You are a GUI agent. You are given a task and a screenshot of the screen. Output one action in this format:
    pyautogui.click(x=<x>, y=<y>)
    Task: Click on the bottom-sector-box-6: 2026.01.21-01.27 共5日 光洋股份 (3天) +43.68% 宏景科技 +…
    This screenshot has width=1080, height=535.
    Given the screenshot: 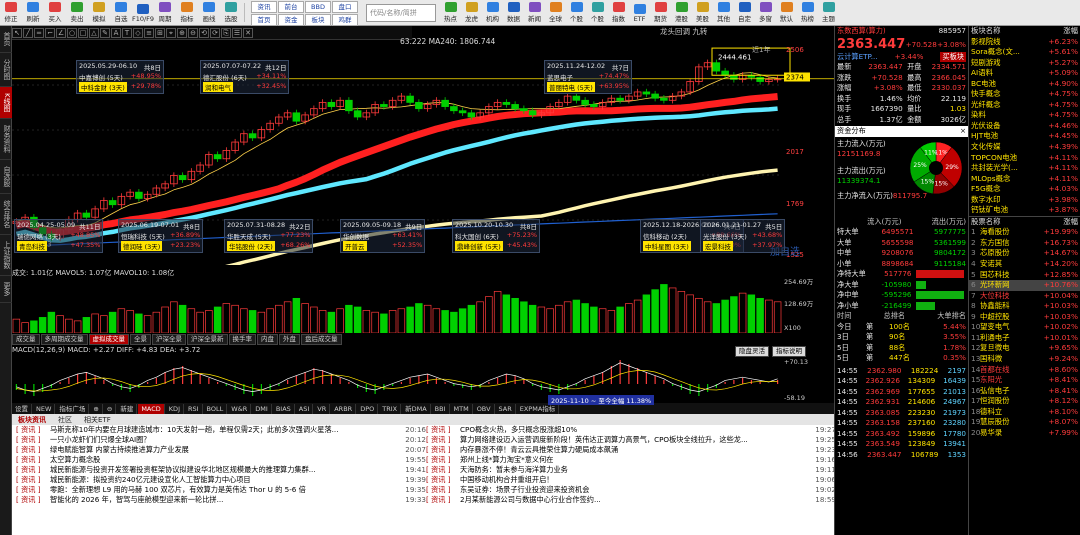 What is the action you would take?
    pyautogui.click(x=743, y=236)
    